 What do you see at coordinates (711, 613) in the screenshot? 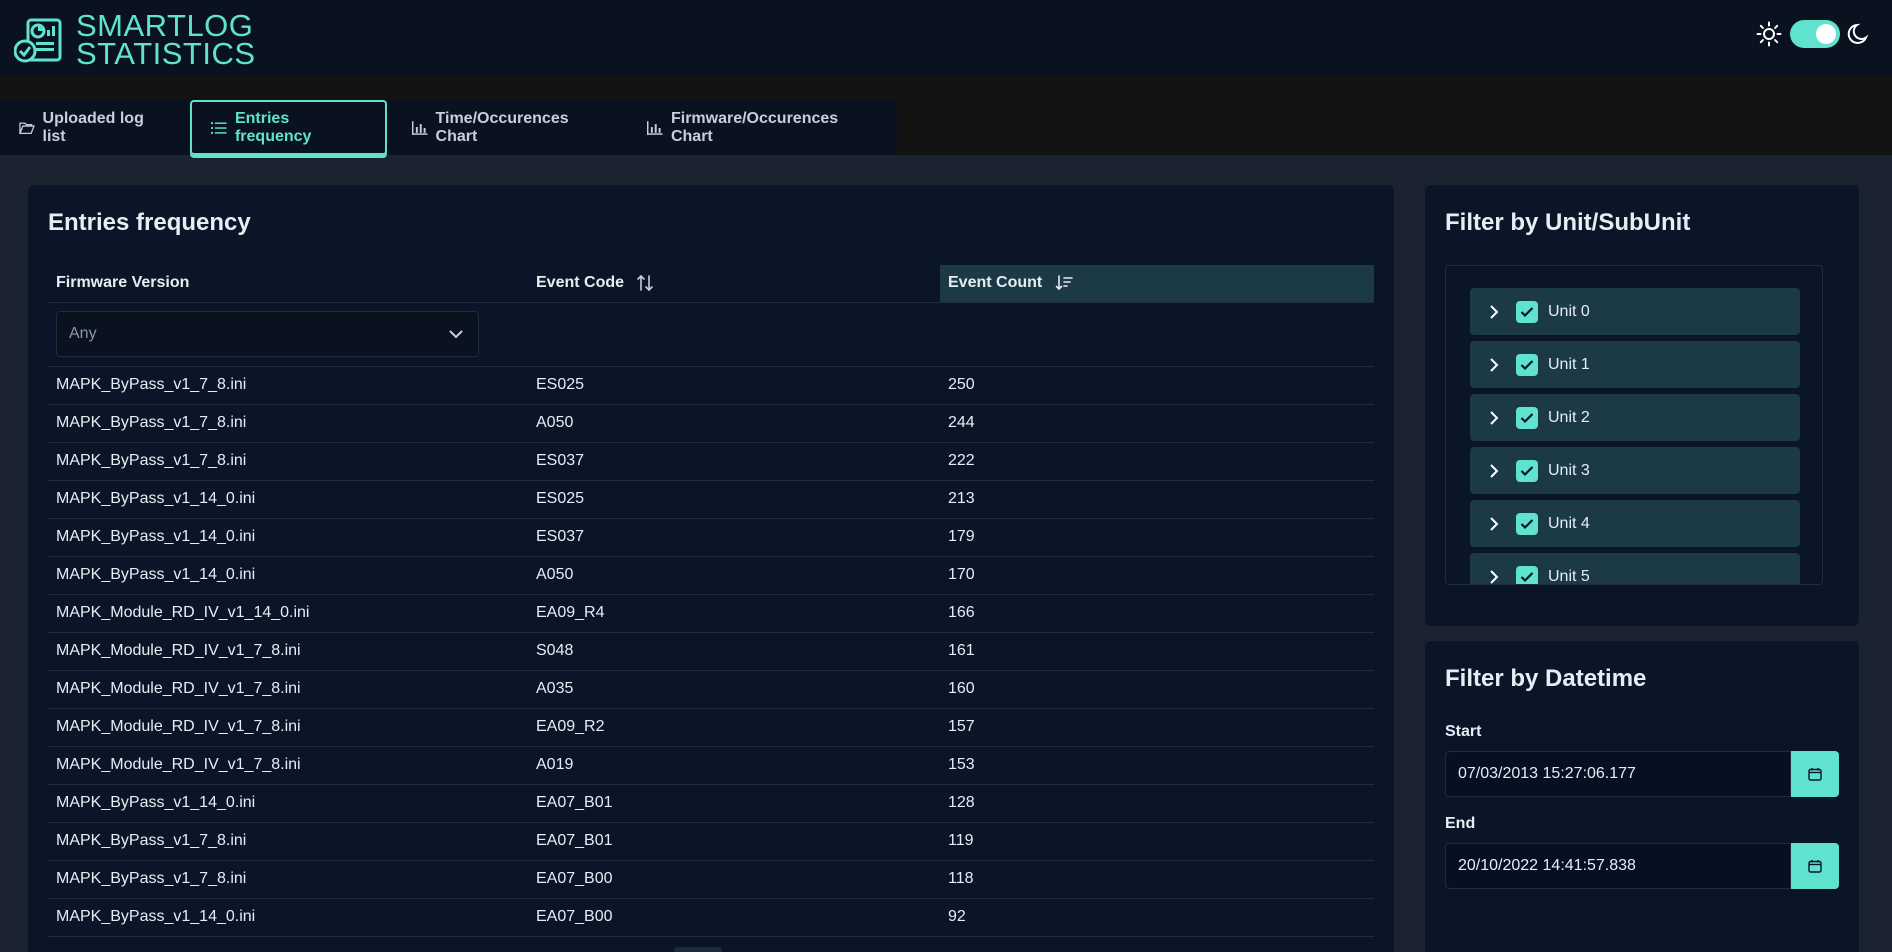
I see `table-row: MAPK_Module_RD_IV_v1_14_0.ini EA09_R4 166` at bounding box center [711, 613].